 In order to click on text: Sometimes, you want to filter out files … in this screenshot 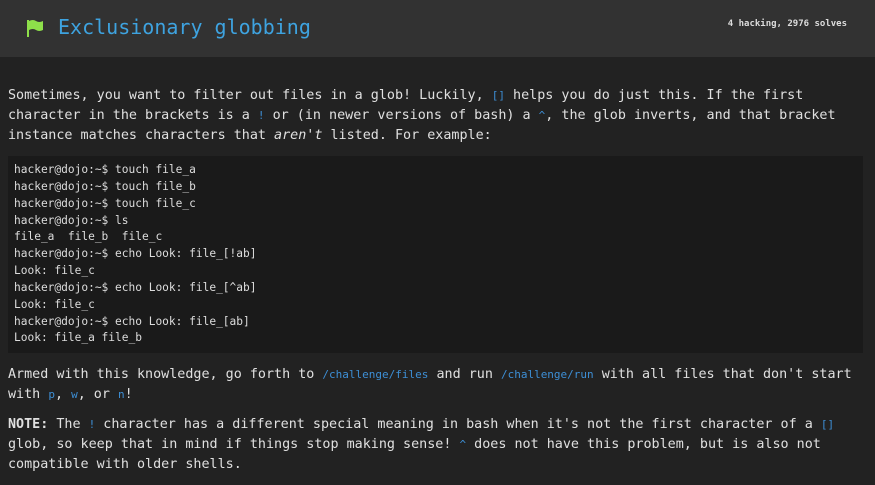, I will do `click(250, 95)`.